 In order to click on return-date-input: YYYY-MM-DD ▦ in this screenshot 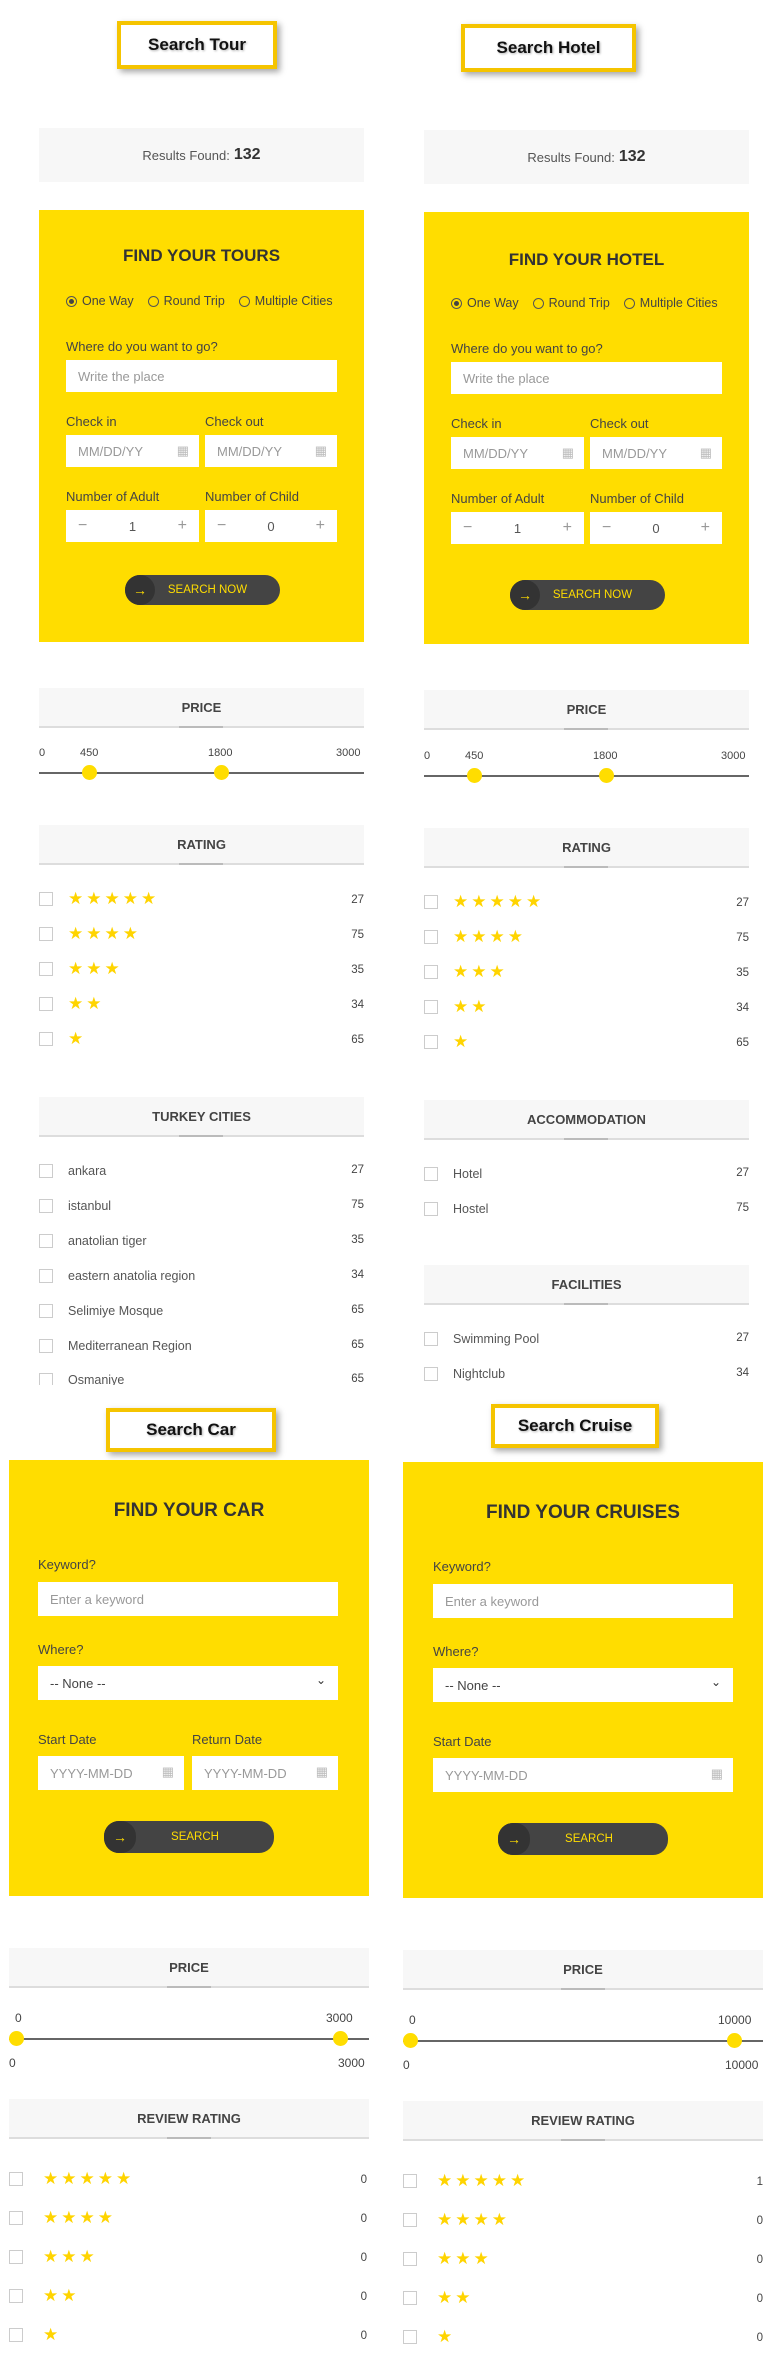, I will do `click(265, 1773)`.